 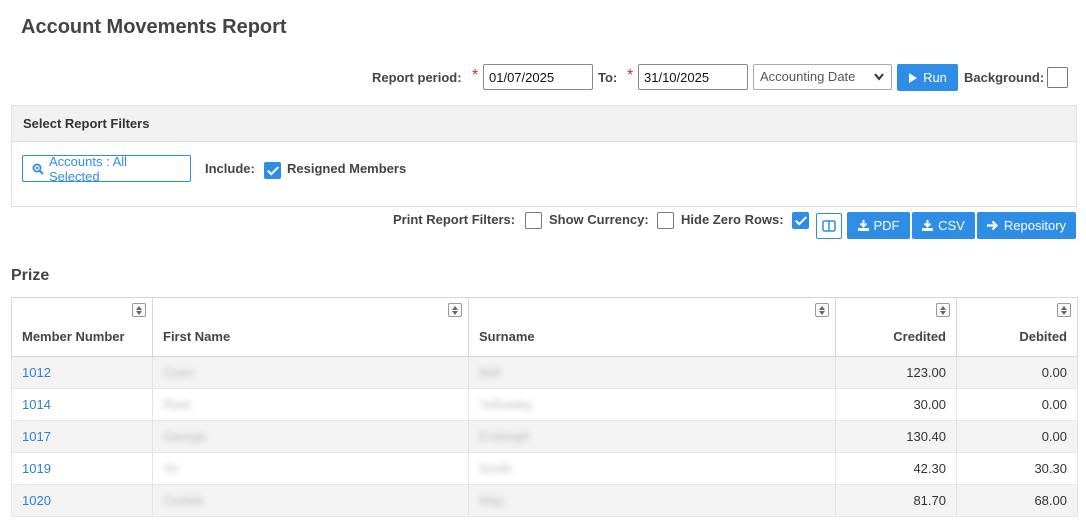 What do you see at coordinates (800, 220) in the screenshot?
I see `hide-zero-rows-checkbox` at bounding box center [800, 220].